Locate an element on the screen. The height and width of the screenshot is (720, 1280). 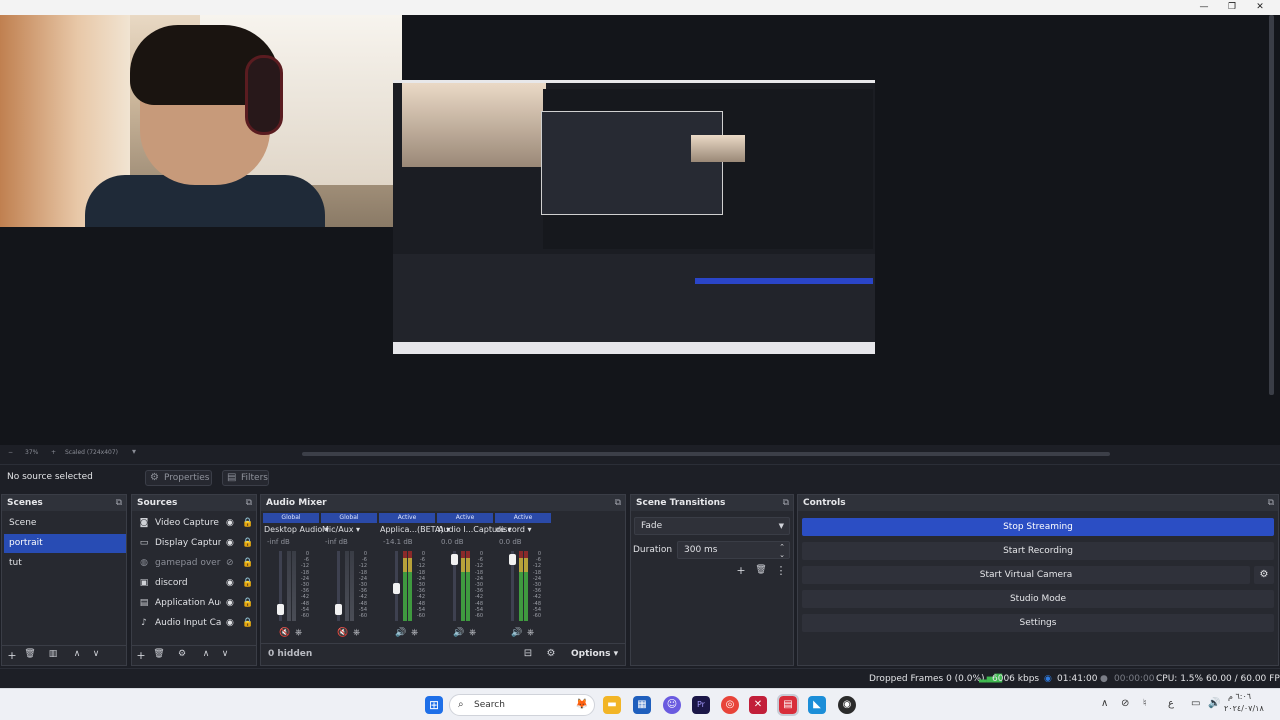
mic-icon: ♮ is located at coordinates (1145, 703).